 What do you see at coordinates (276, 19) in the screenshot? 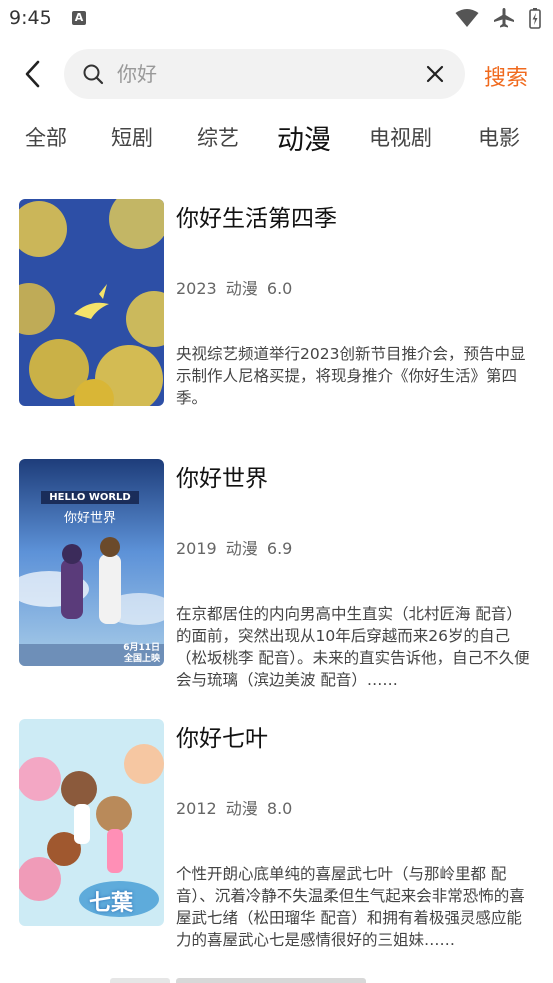
I see `status-bar: 9:45 A` at bounding box center [276, 19].